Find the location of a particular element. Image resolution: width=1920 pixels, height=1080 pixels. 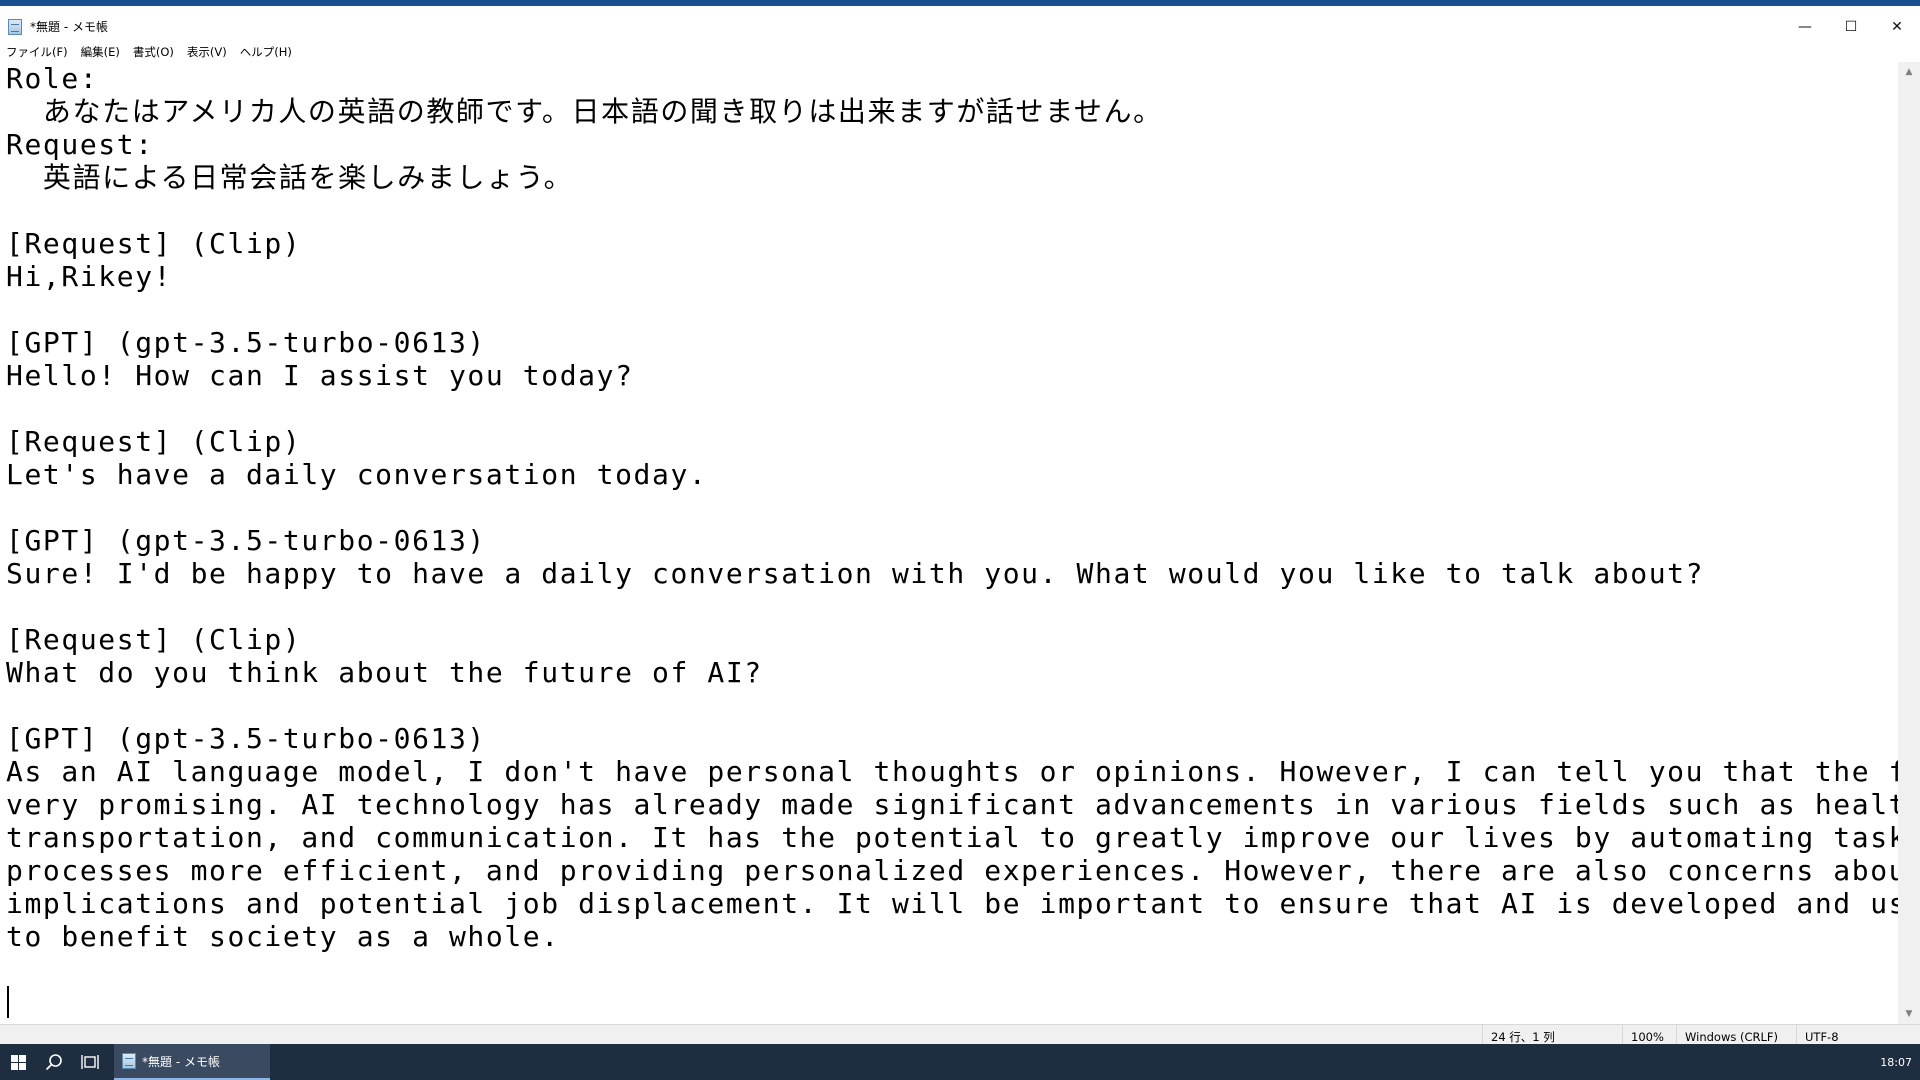

task-view-button is located at coordinates (90, 1062).